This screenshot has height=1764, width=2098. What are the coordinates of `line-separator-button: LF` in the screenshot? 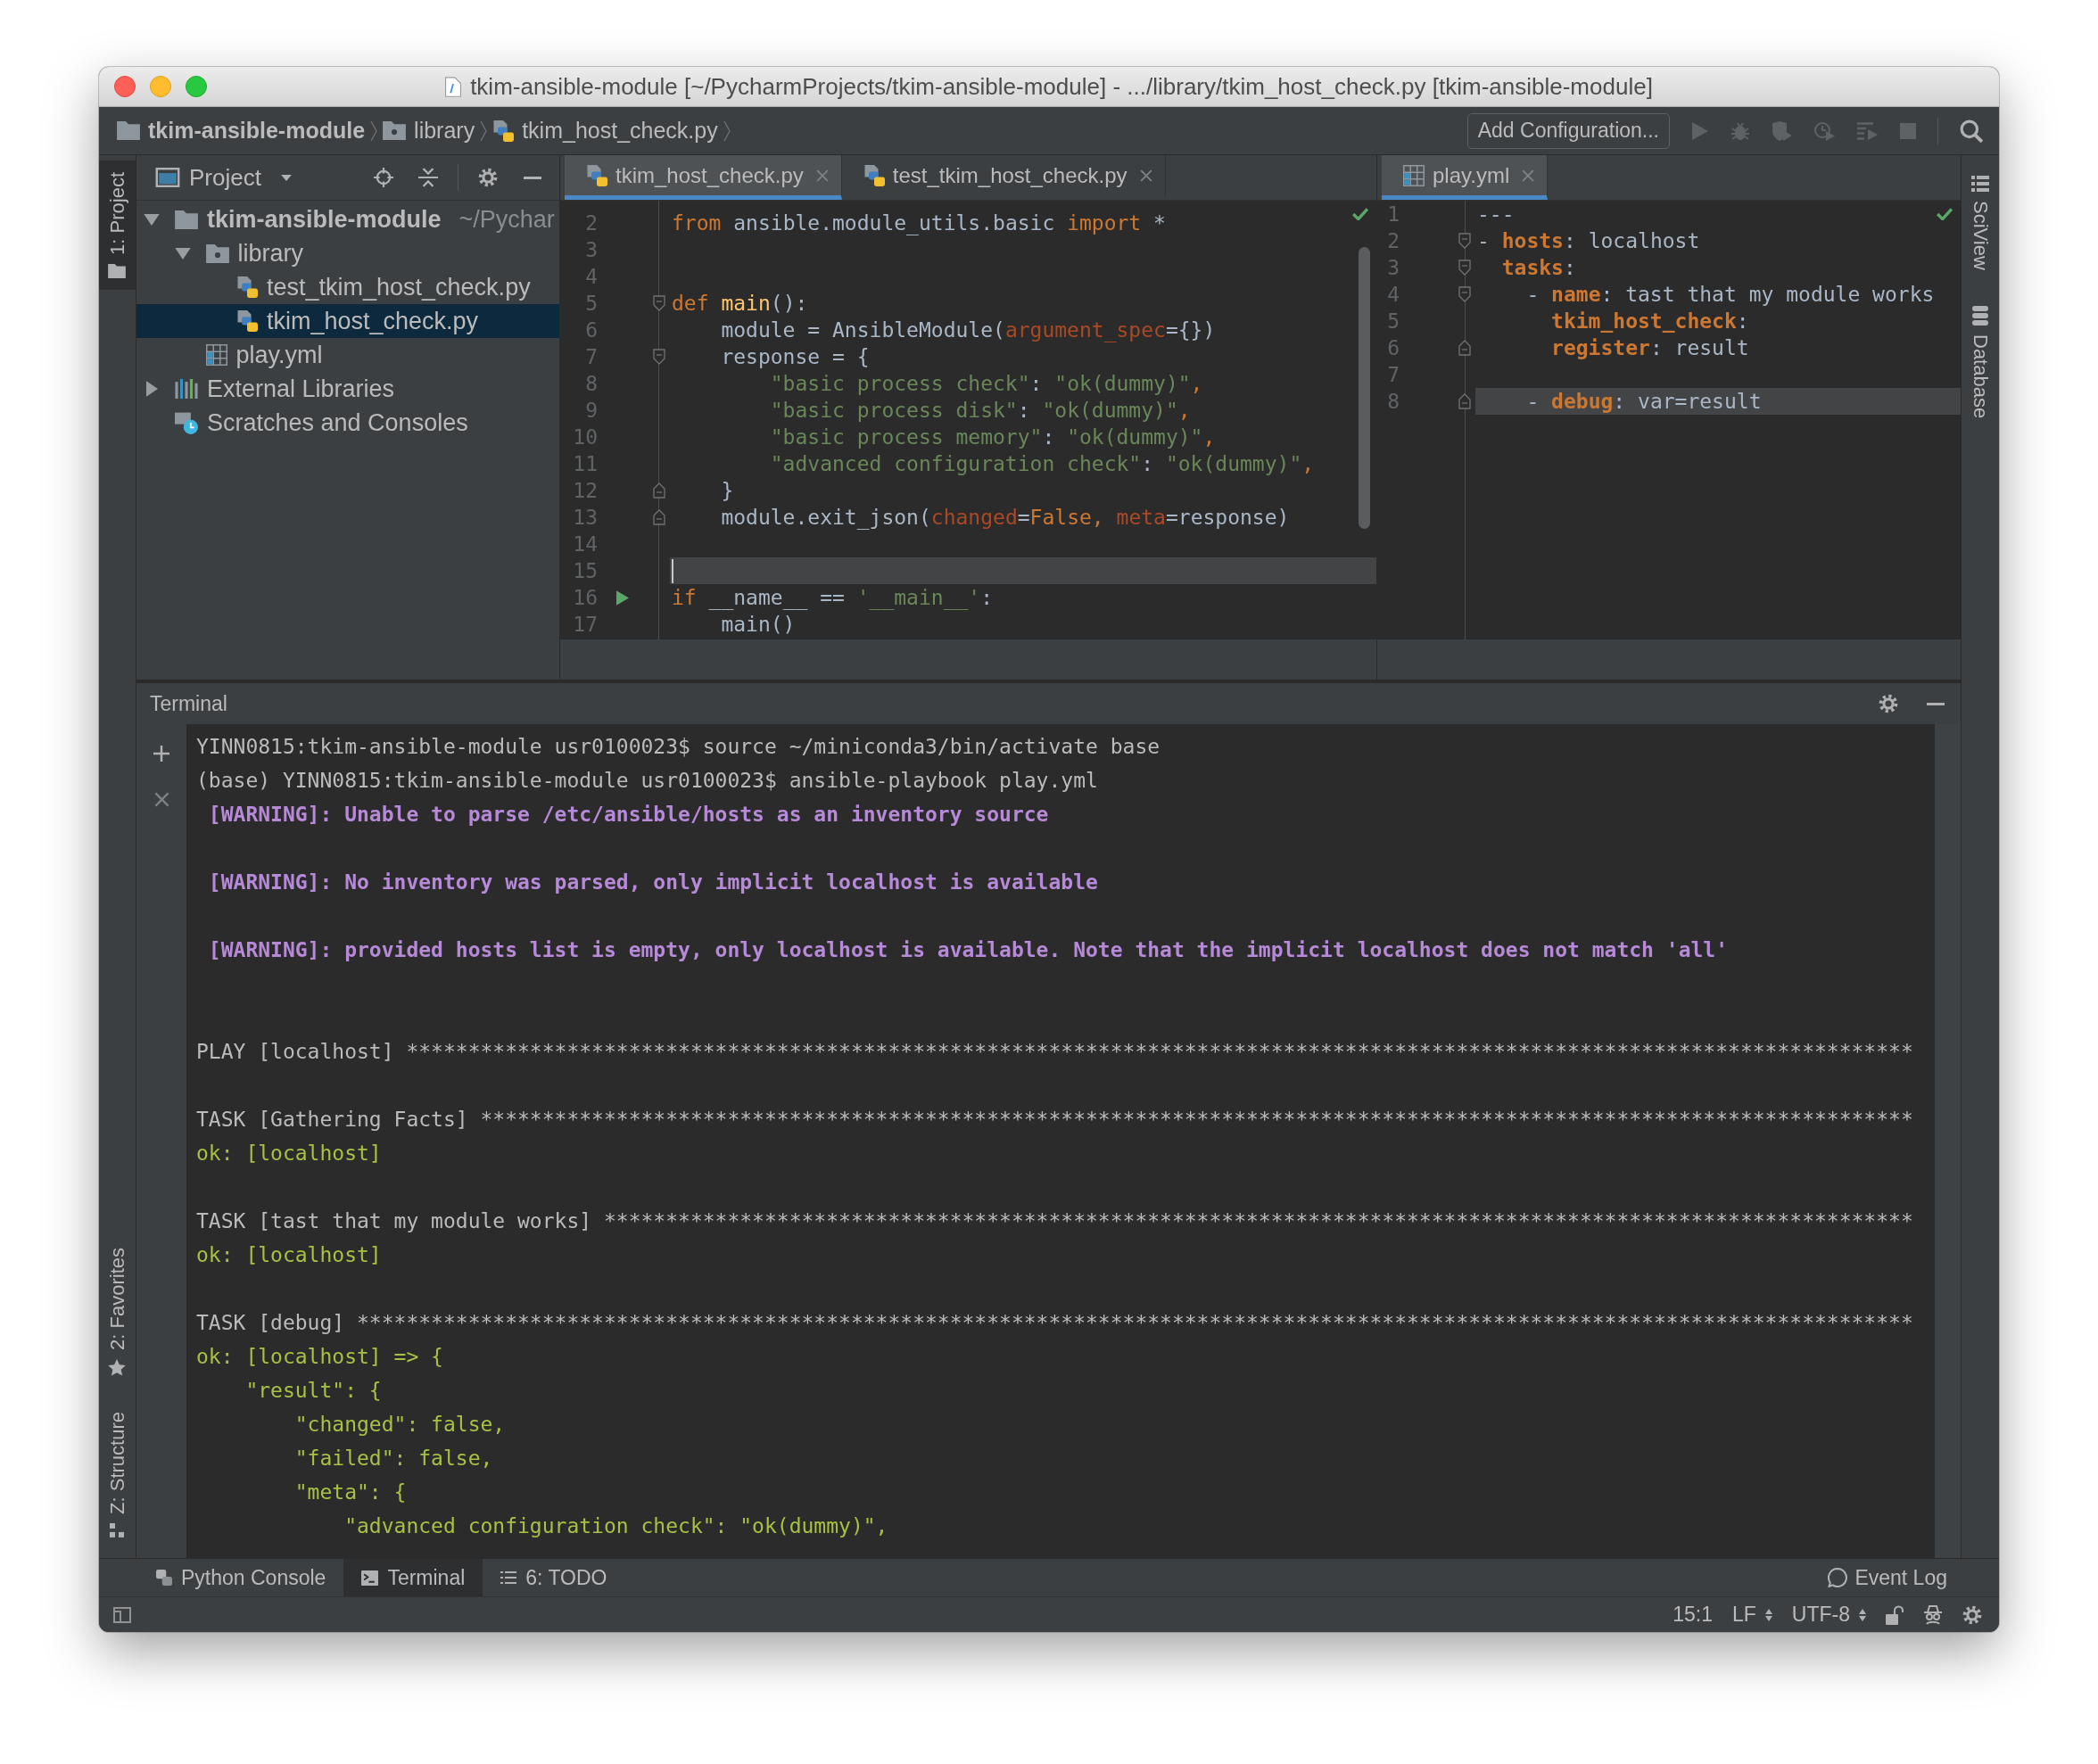 It's located at (1752, 1615).